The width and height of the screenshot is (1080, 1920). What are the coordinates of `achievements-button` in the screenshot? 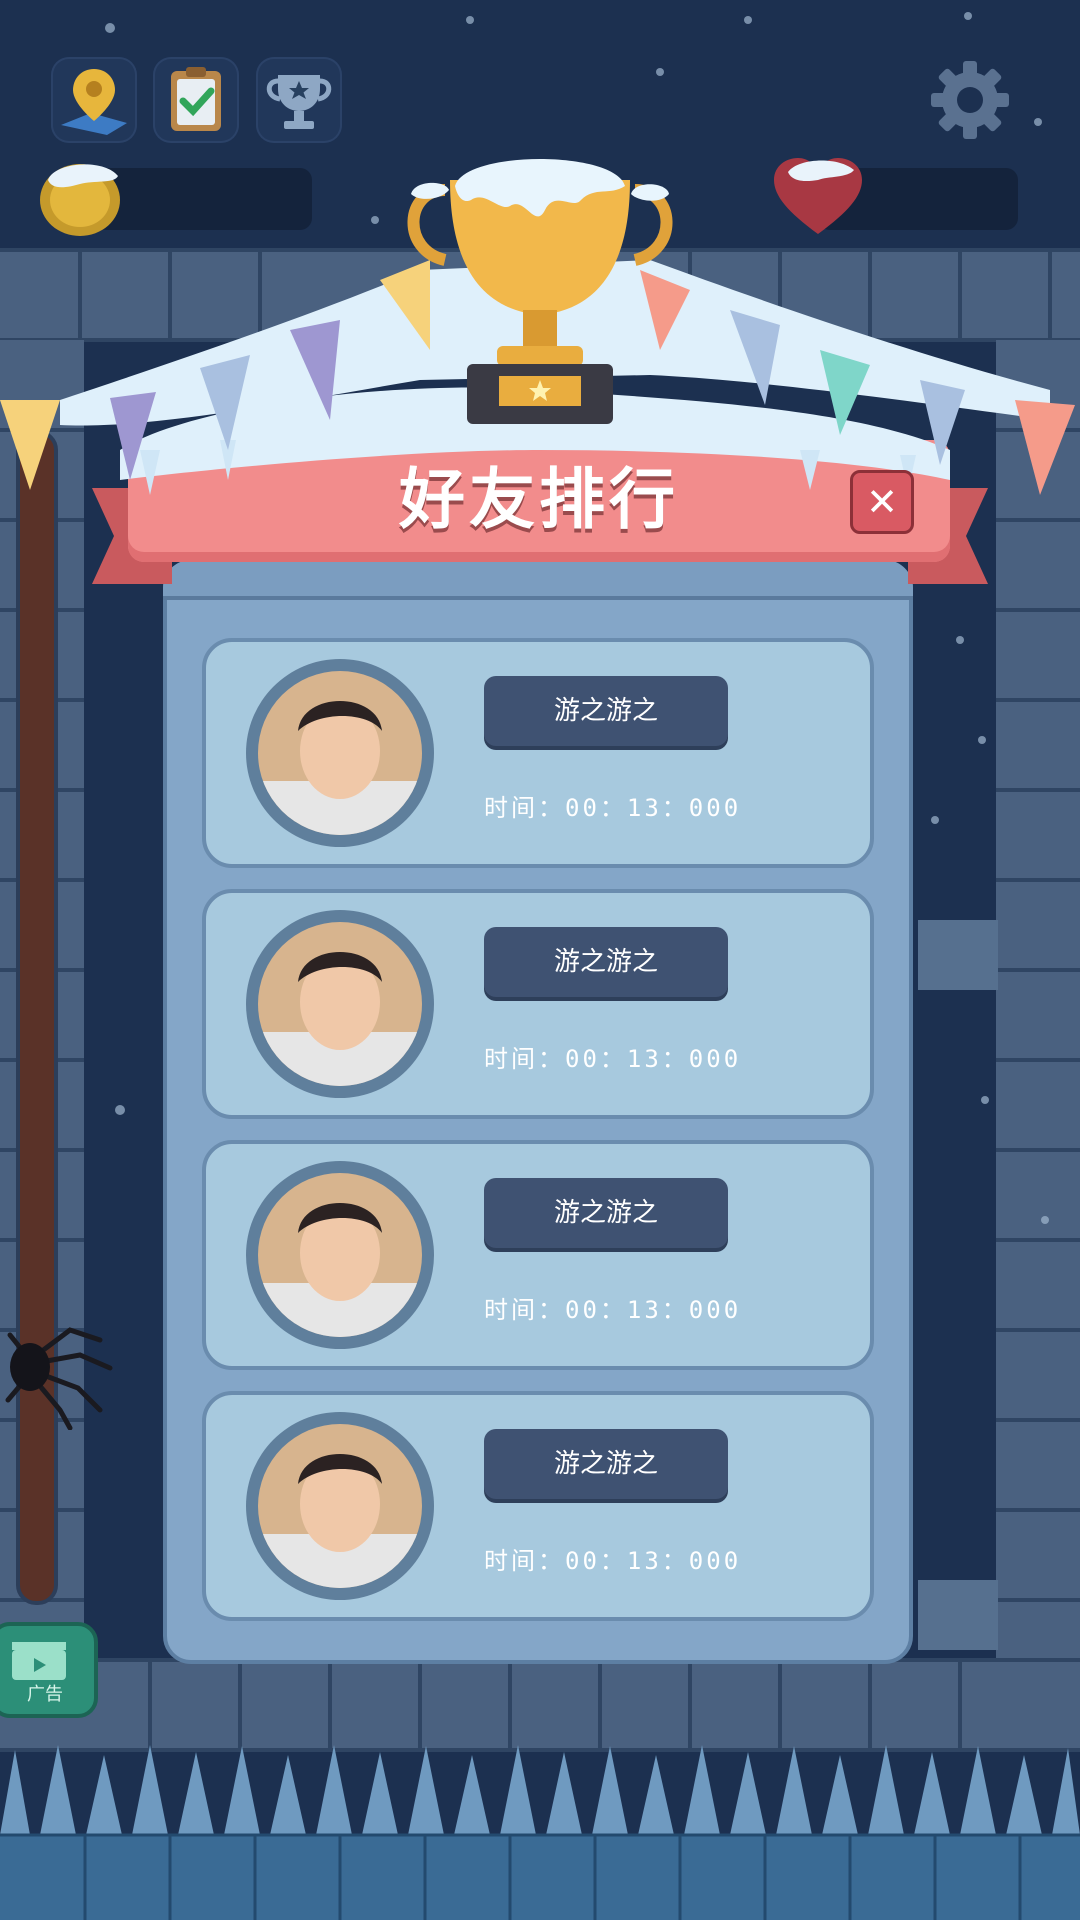 It's located at (299, 100).